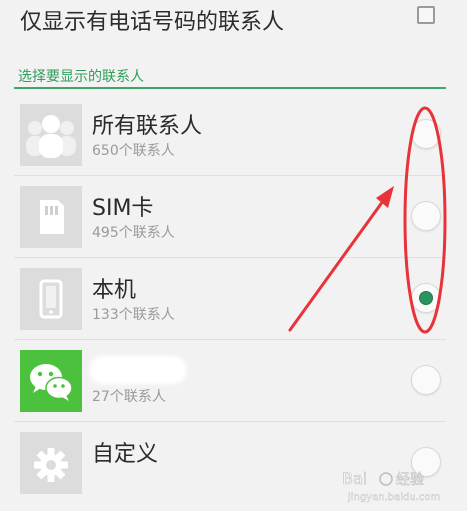 The width and height of the screenshot is (467, 511). Describe the element at coordinates (152, 22) in the screenshot. I see `only-with-phone-label: 仅显示有电话号码的联系人` at that location.